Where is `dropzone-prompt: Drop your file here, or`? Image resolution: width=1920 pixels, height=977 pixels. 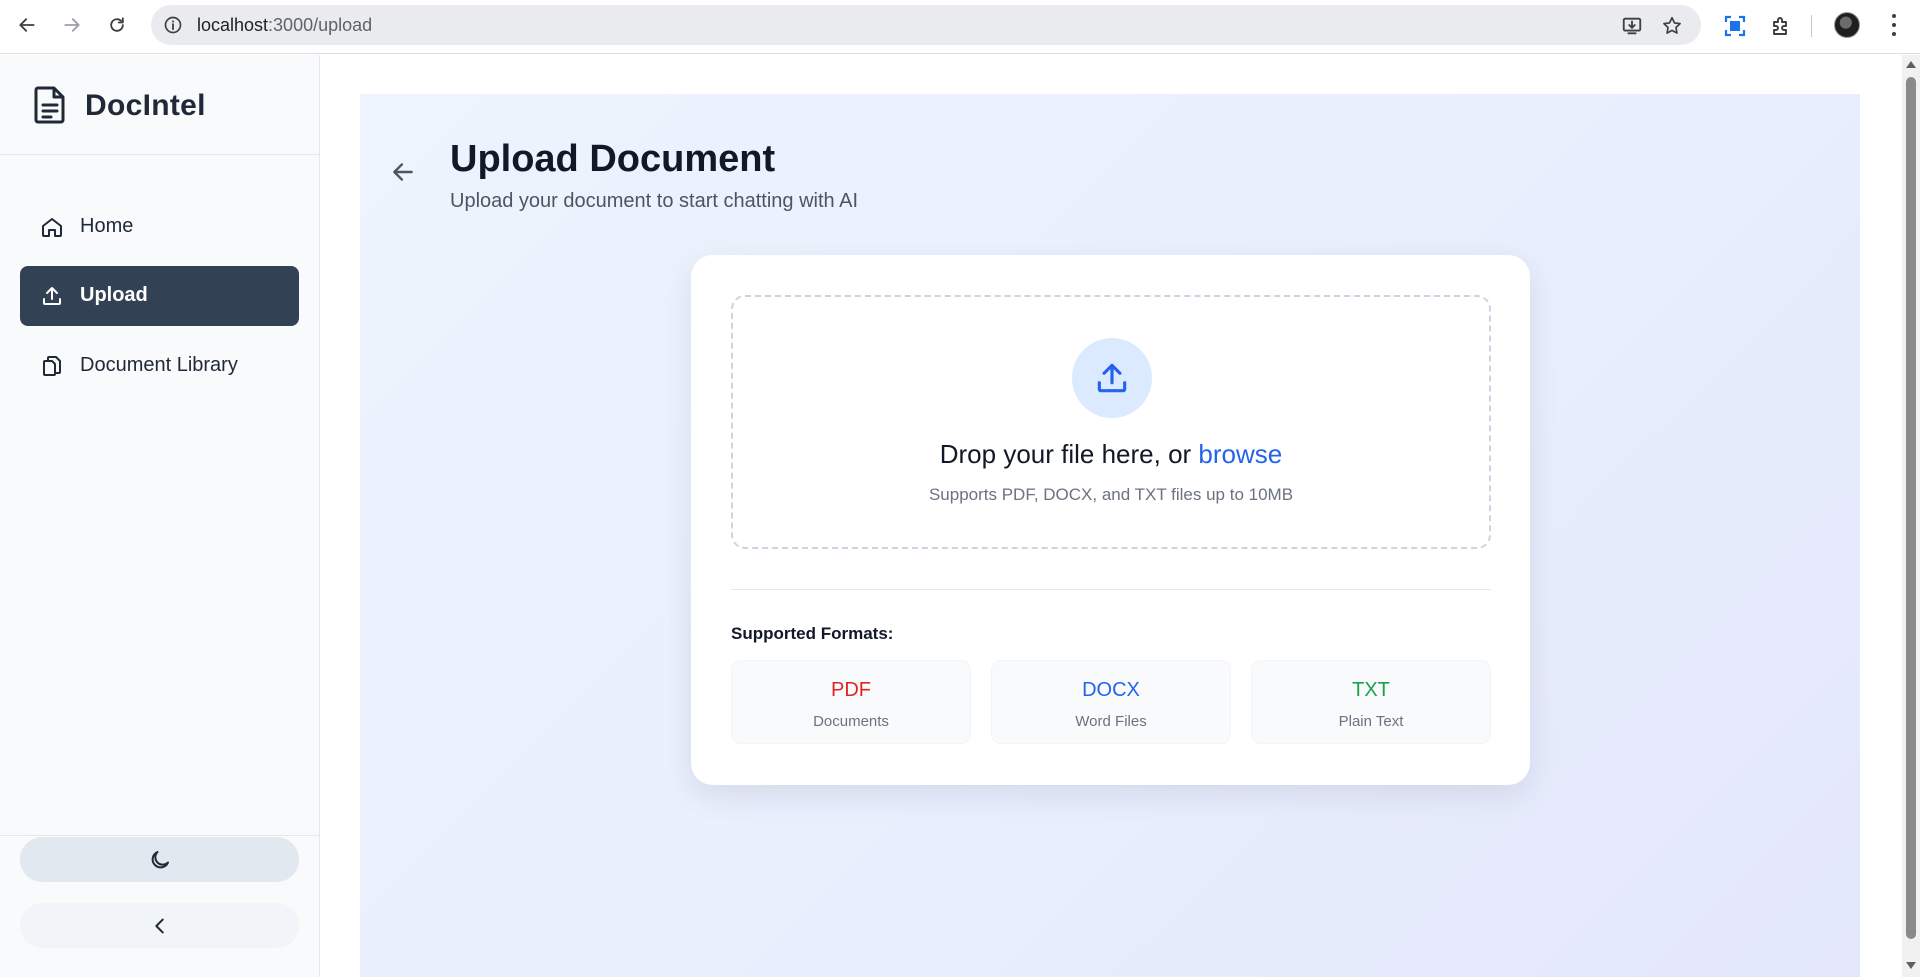 dropzone-prompt: Drop your file here, or is located at coordinates (1069, 454).